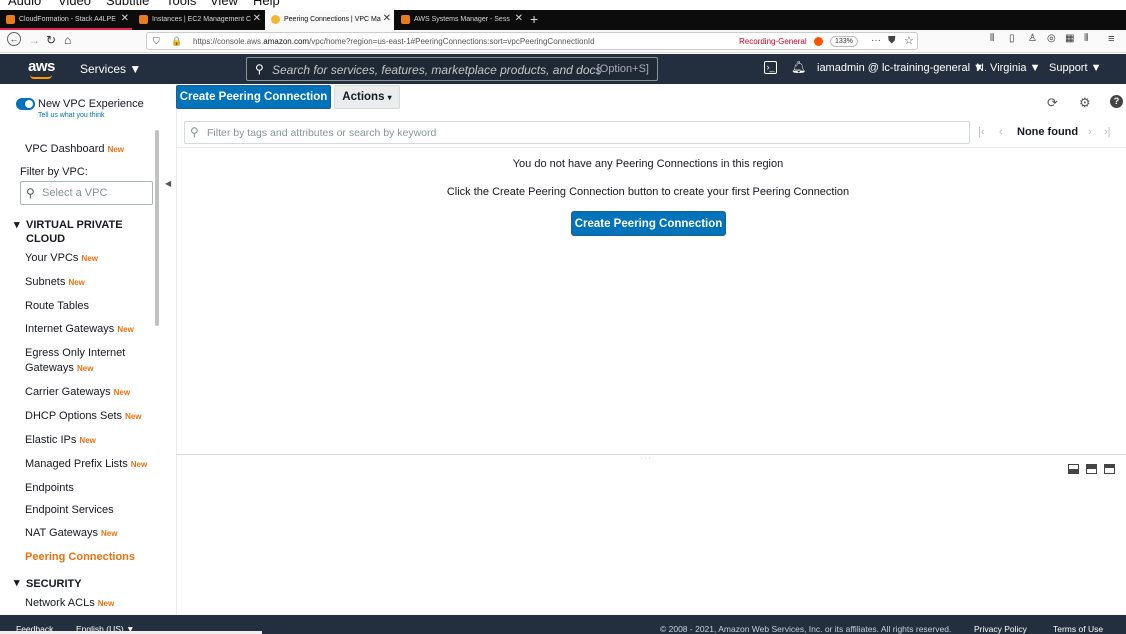 Image resolution: width=1126 pixels, height=634 pixels. What do you see at coordinates (798, 67) in the screenshot?
I see `bell-icon: 🔔︎` at bounding box center [798, 67].